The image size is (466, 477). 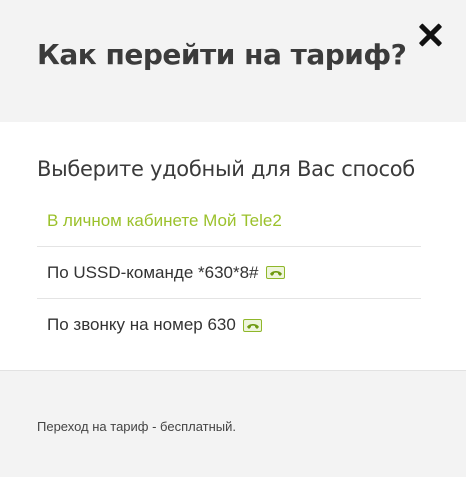 I want to click on option-ussd: По USSD-команде *630*8#, so click(x=229, y=273).